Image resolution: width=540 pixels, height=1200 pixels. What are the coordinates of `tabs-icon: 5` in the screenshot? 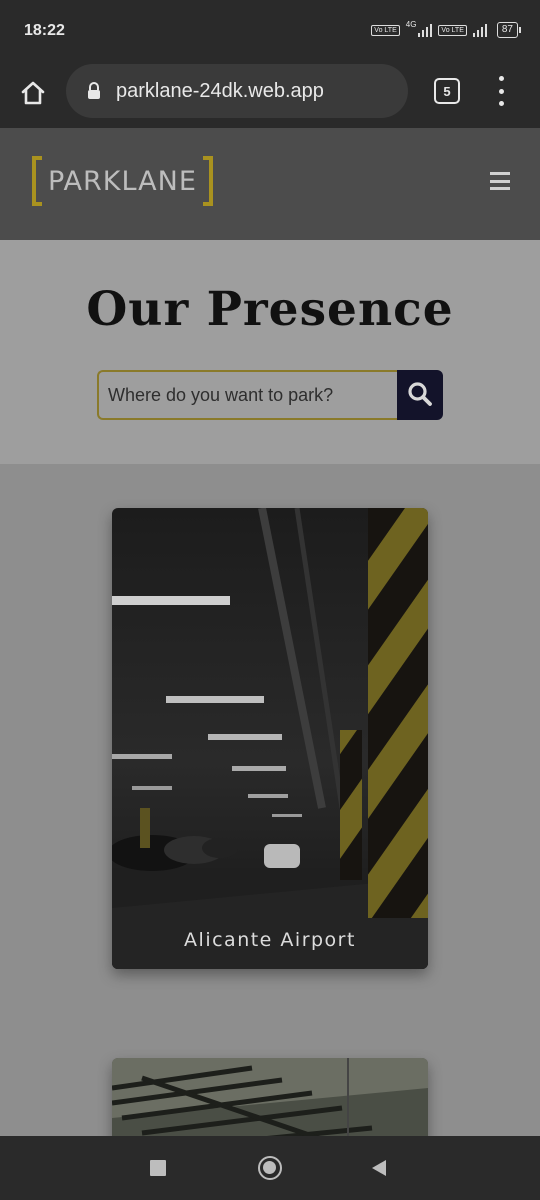 It's located at (447, 91).